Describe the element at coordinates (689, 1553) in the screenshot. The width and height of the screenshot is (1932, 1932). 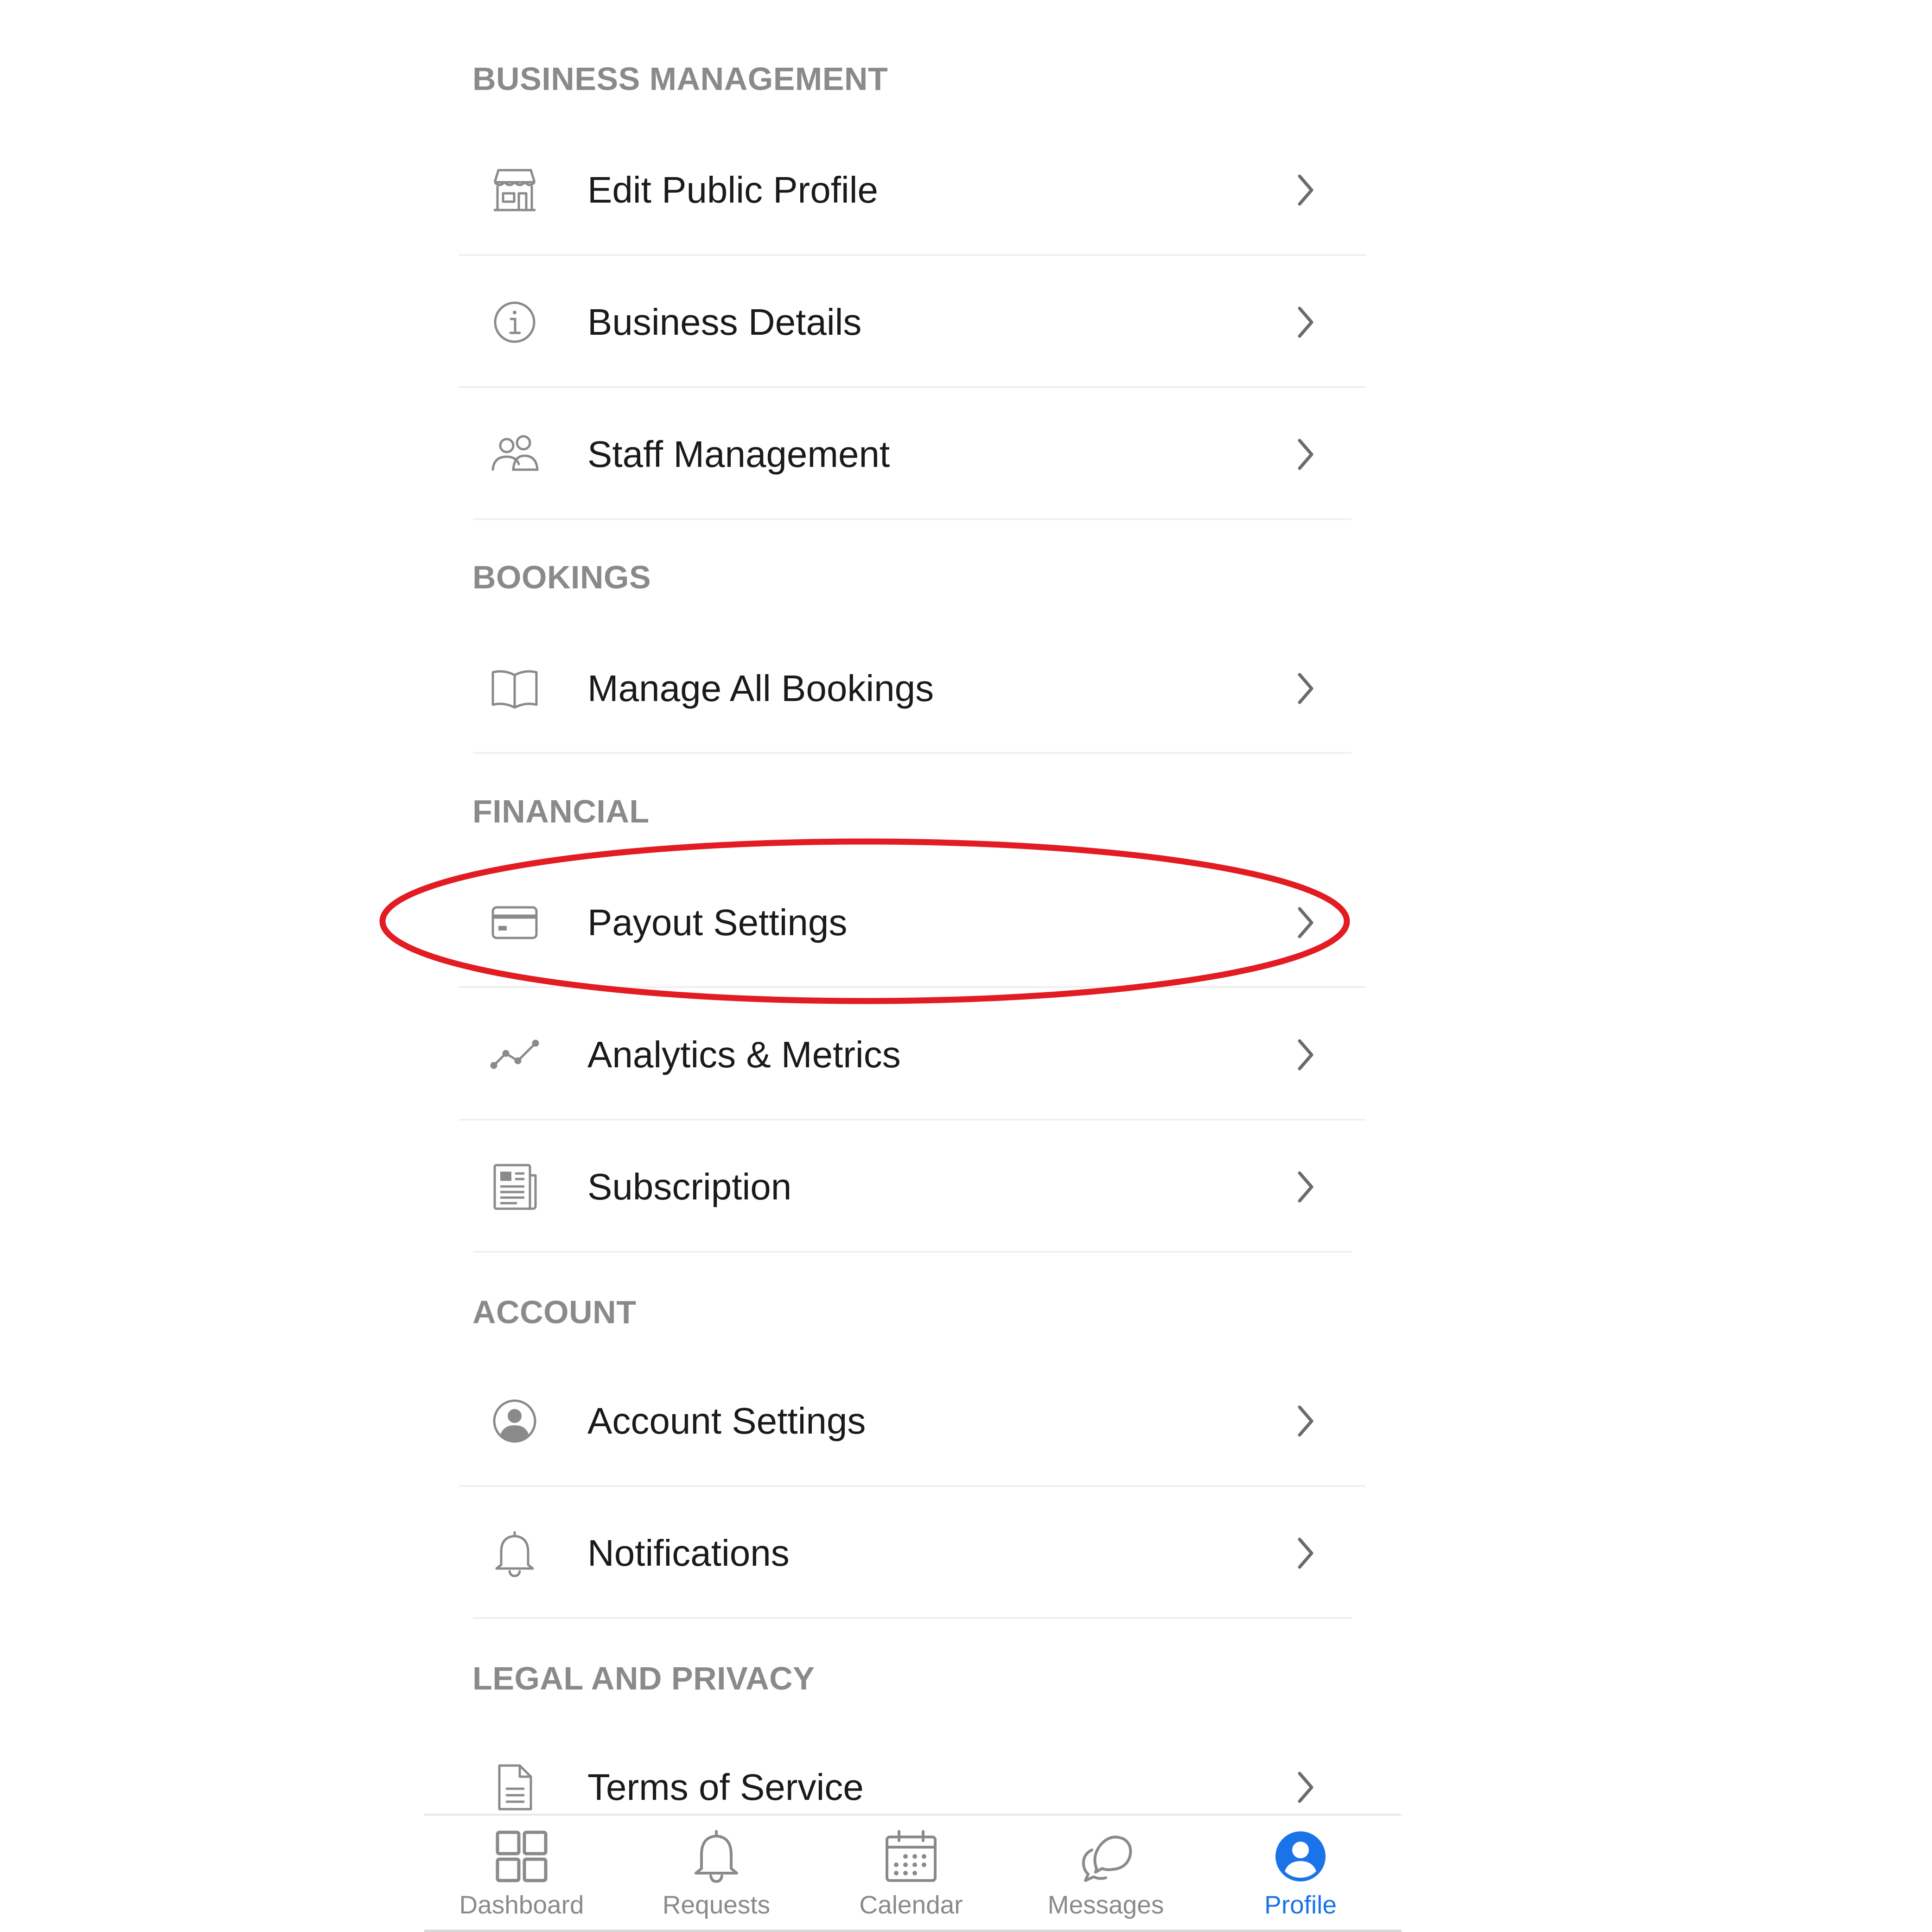
I see `menu-item-label: Notifications` at that location.